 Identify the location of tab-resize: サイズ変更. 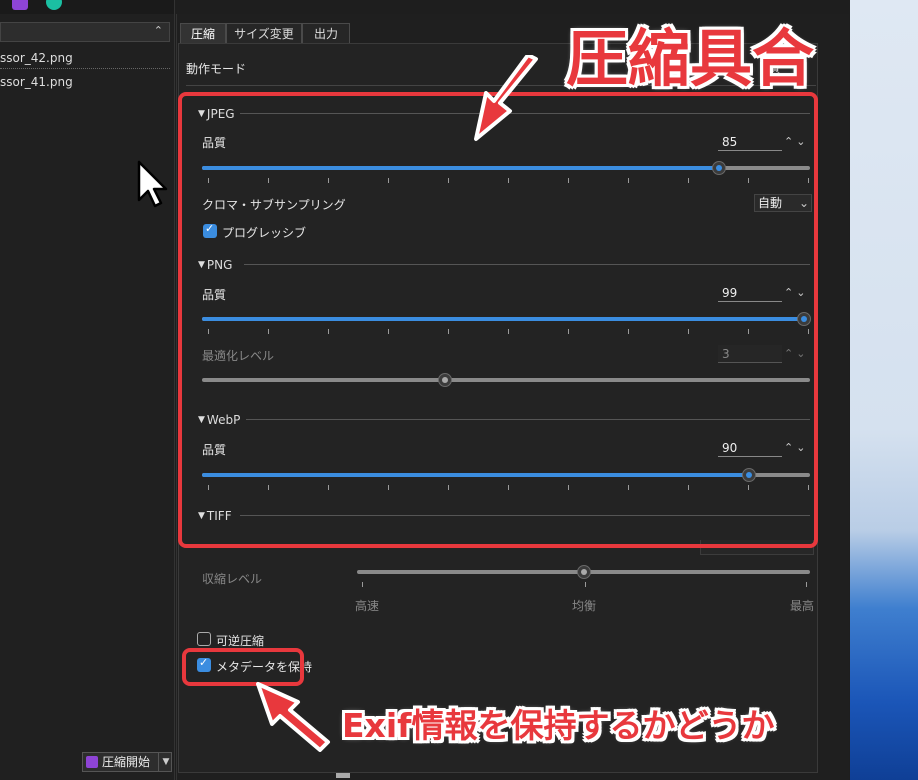
(264, 33).